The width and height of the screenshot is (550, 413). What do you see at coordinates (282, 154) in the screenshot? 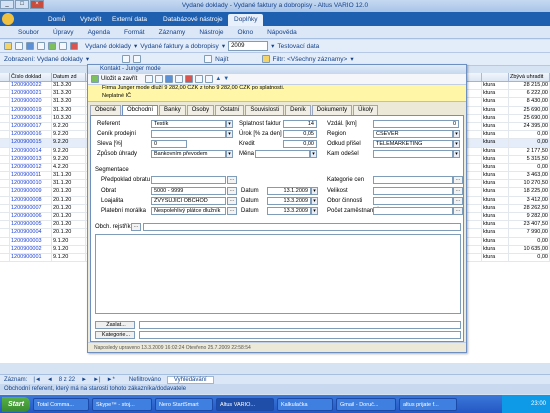
I see `mena-field` at bounding box center [282, 154].